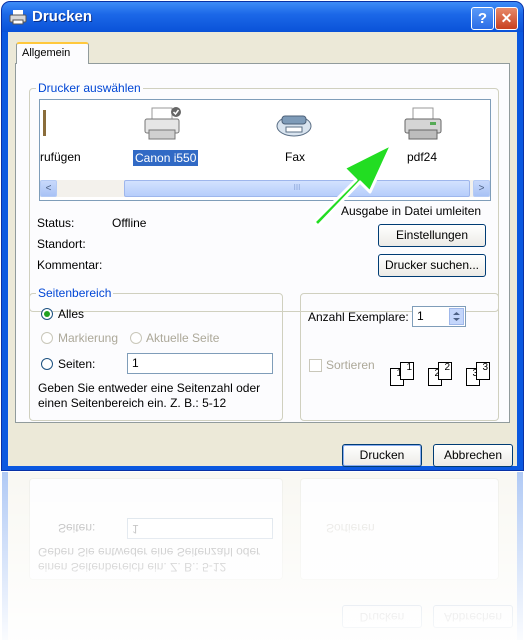 The image size is (527, 640). What do you see at coordinates (71, 314) in the screenshot?
I see `all-pages-label: Alles` at bounding box center [71, 314].